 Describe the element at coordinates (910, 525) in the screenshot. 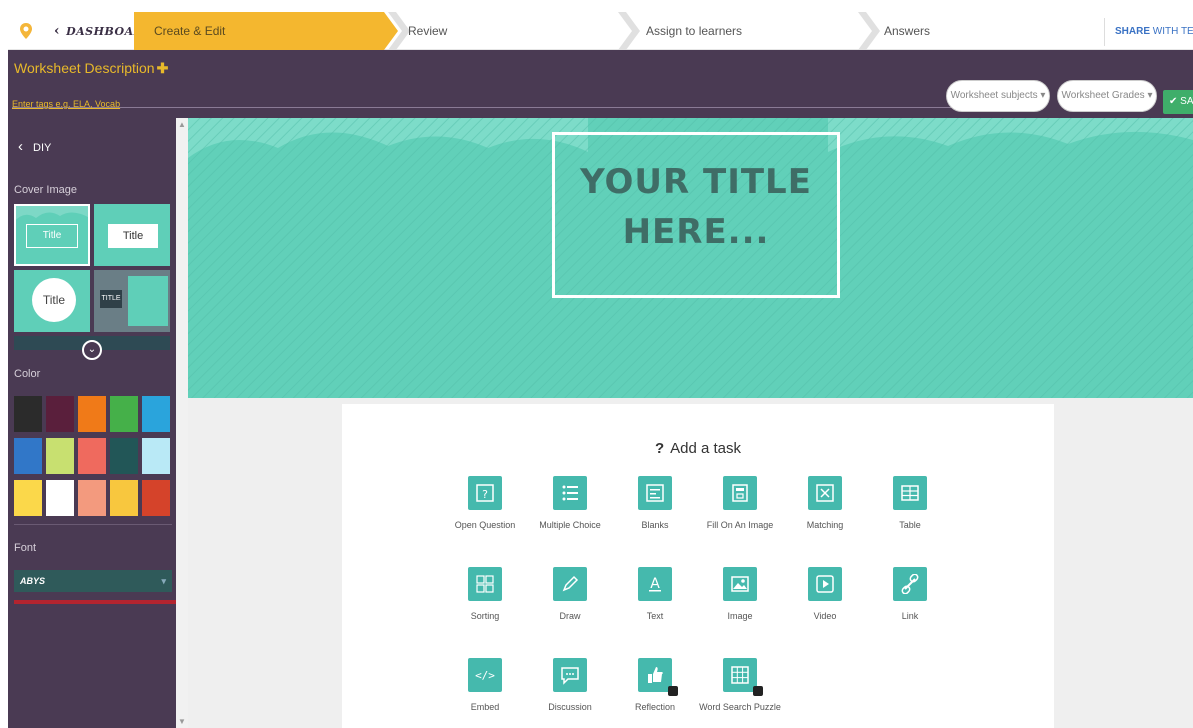

I see `task-label: Table` at that location.